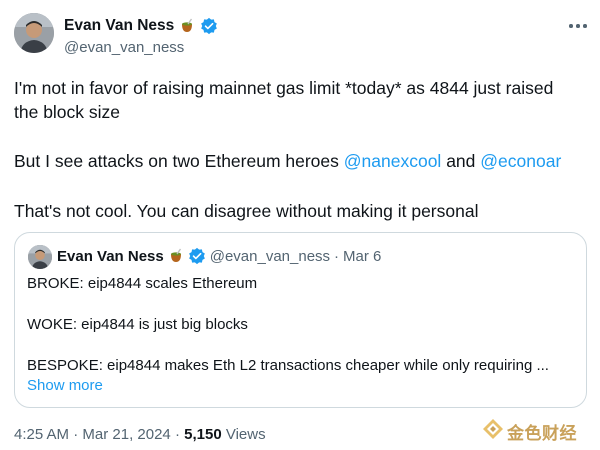 This screenshot has height=450, width=600. What do you see at coordinates (179, 161) in the screenshot?
I see `tweet-line-text: But I see attacks on two Ethereum heroes` at bounding box center [179, 161].